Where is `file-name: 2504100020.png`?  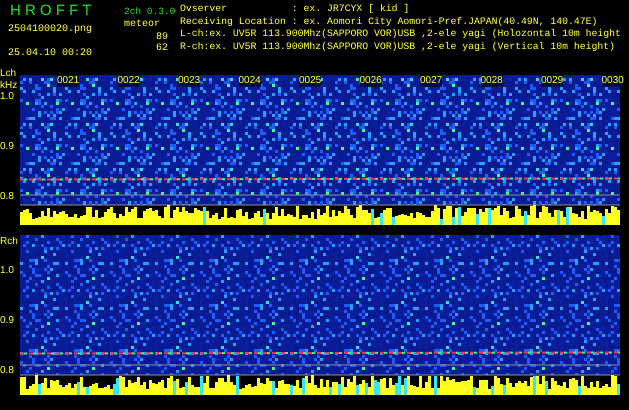
file-name: 2504100020.png is located at coordinates (51, 30).